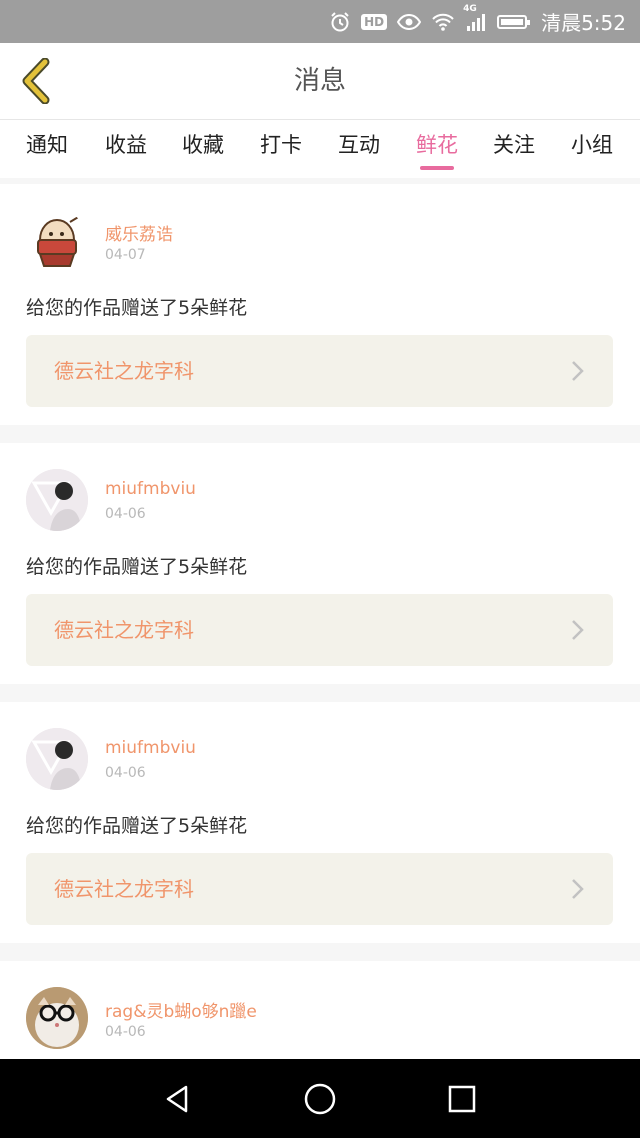  I want to click on header: 消息, so click(320, 81).